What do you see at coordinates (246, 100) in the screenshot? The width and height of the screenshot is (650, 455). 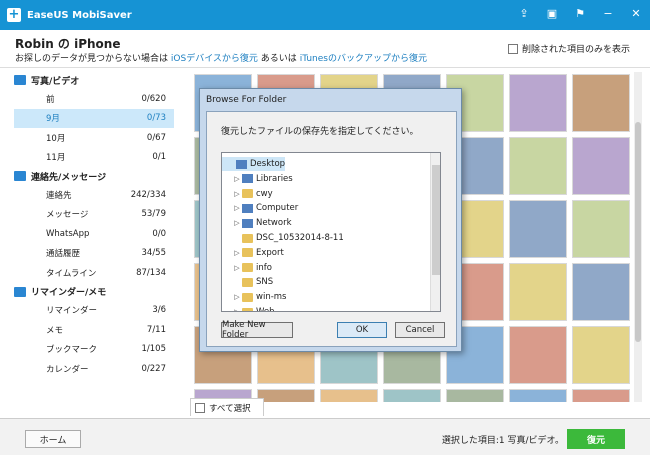 I see `dialog-title: Browse For Folder` at bounding box center [246, 100].